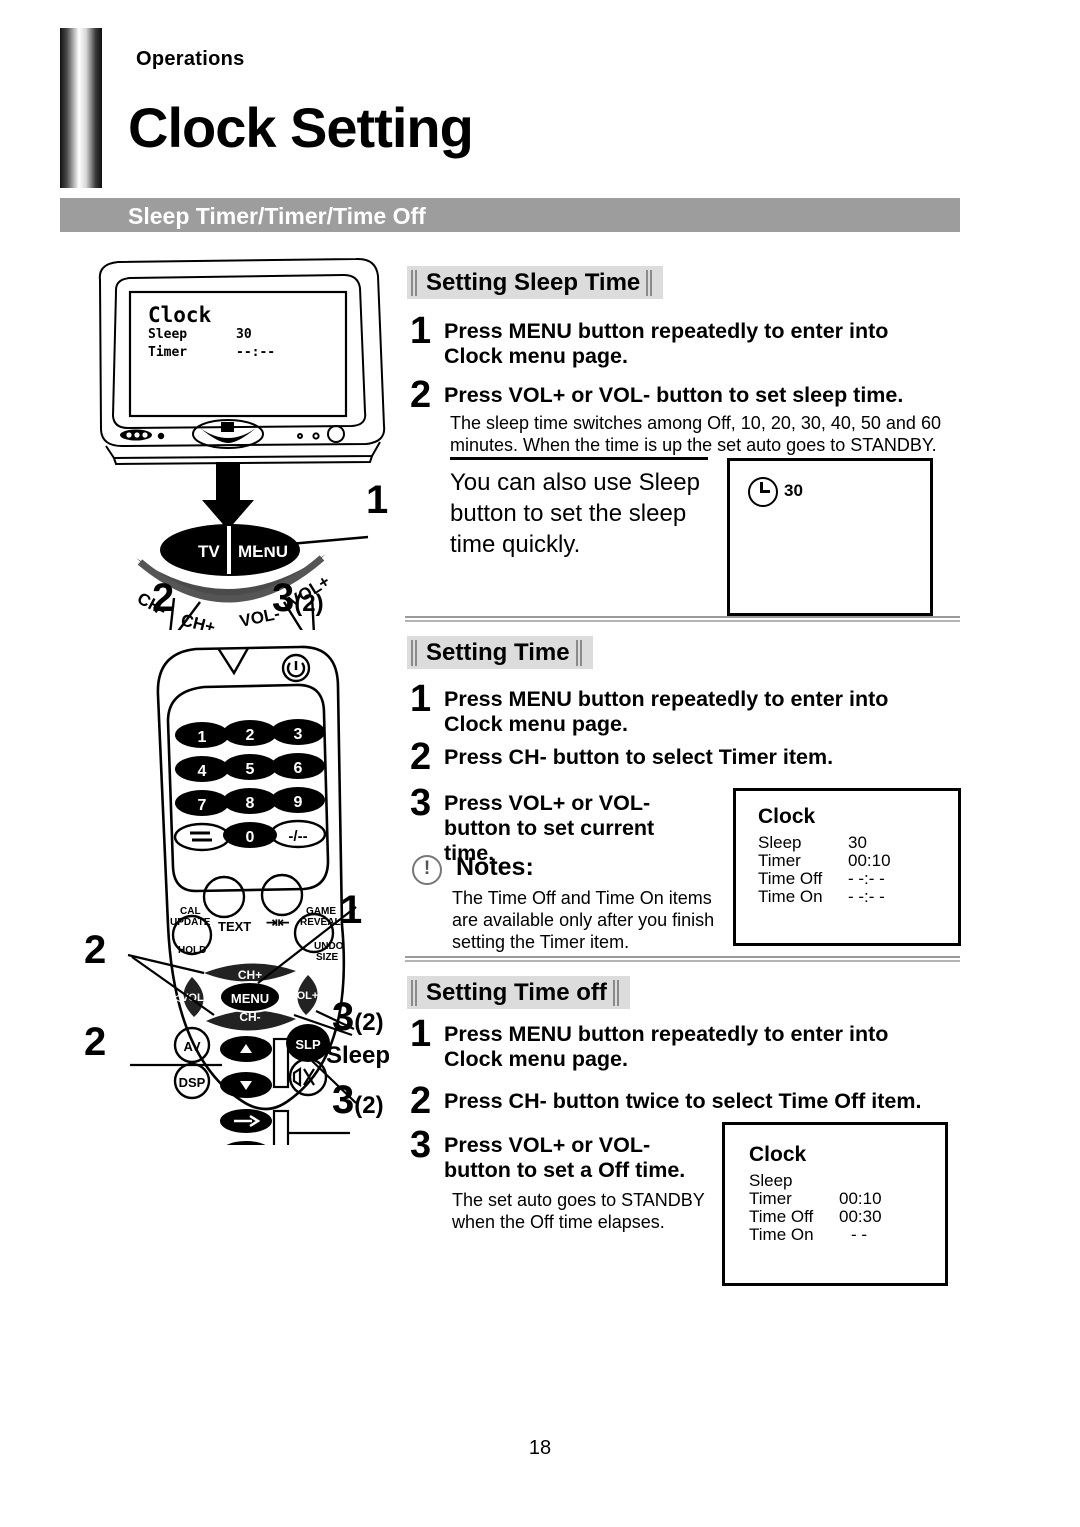  Describe the element at coordinates (309, 603) in the screenshot. I see `tv-callout-3-paren: (2)` at that location.